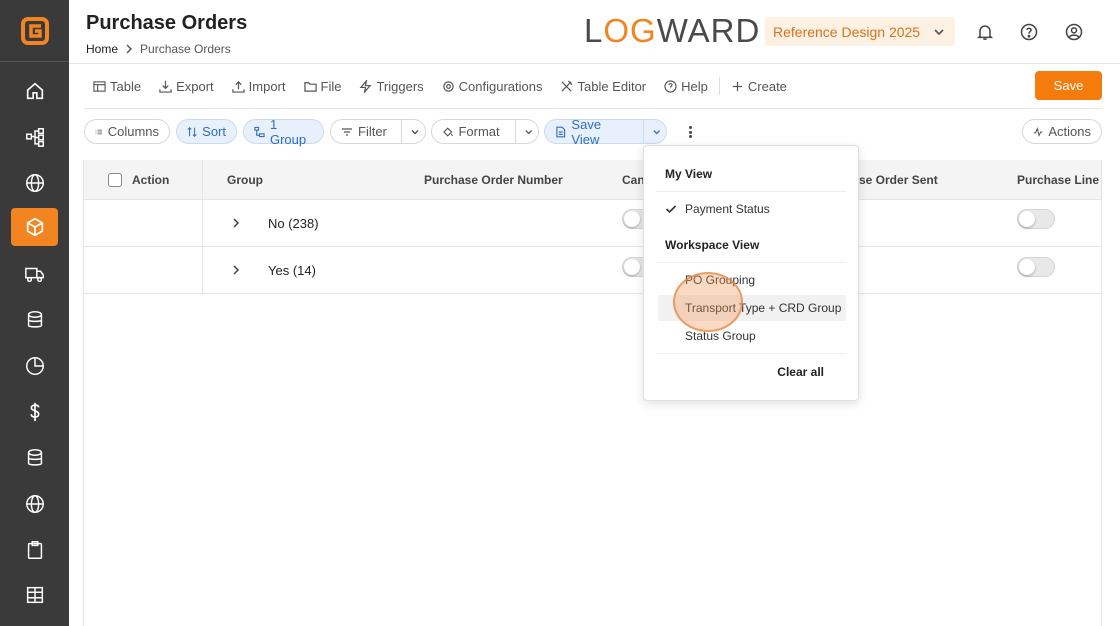  Describe the element at coordinates (594, 30) in the screenshot. I see `brand-letter-l: L` at that location.